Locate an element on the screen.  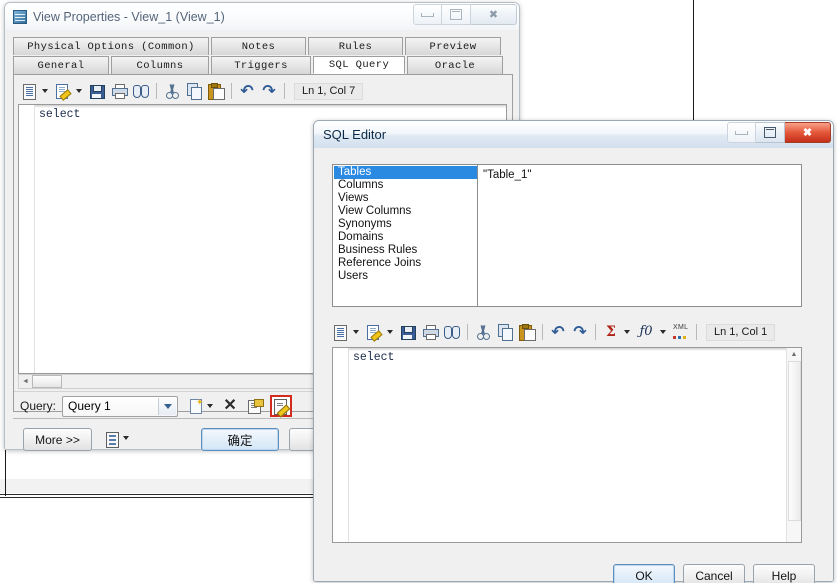
tab-physical-options-common: Physical Options (Common) is located at coordinates (111, 46).